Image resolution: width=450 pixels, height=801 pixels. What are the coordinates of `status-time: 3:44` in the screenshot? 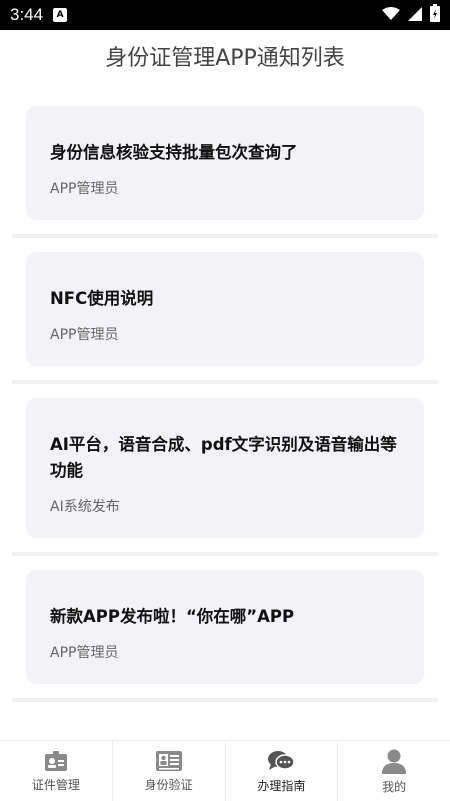 It's located at (27, 14).